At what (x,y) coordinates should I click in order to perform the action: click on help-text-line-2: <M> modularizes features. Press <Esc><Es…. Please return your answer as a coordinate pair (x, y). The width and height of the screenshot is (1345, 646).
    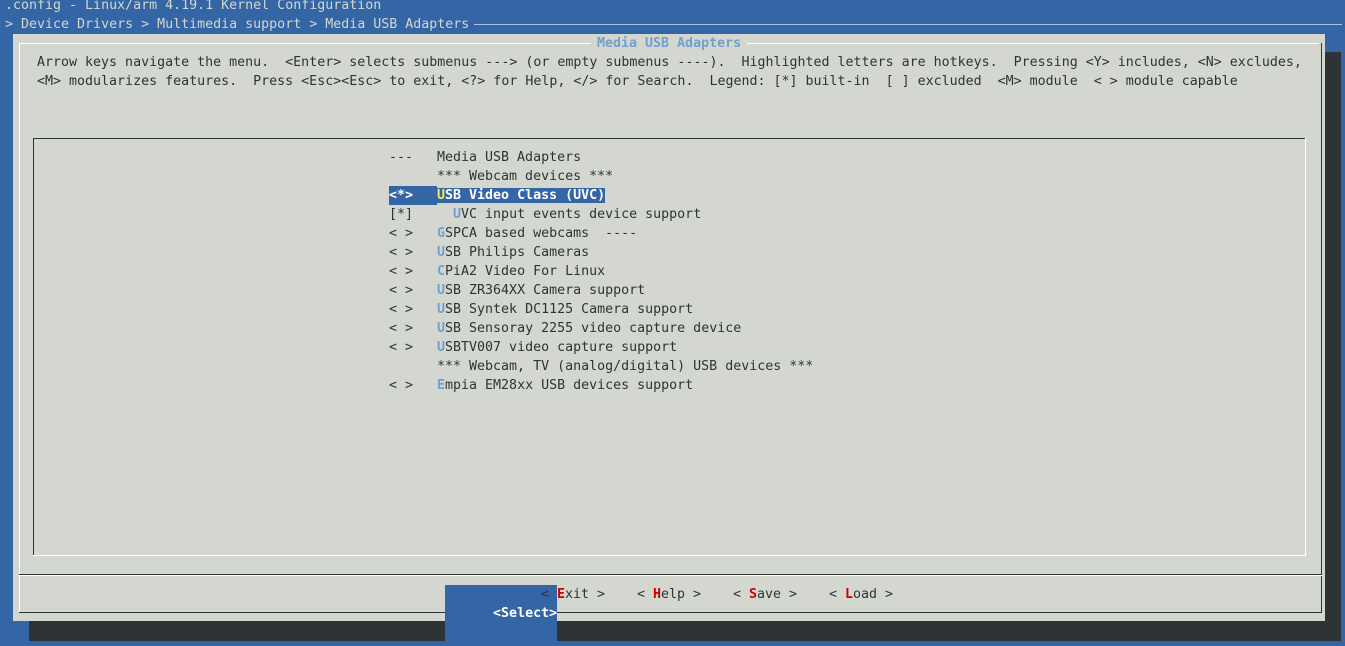
    Looking at the image, I should click on (637, 81).